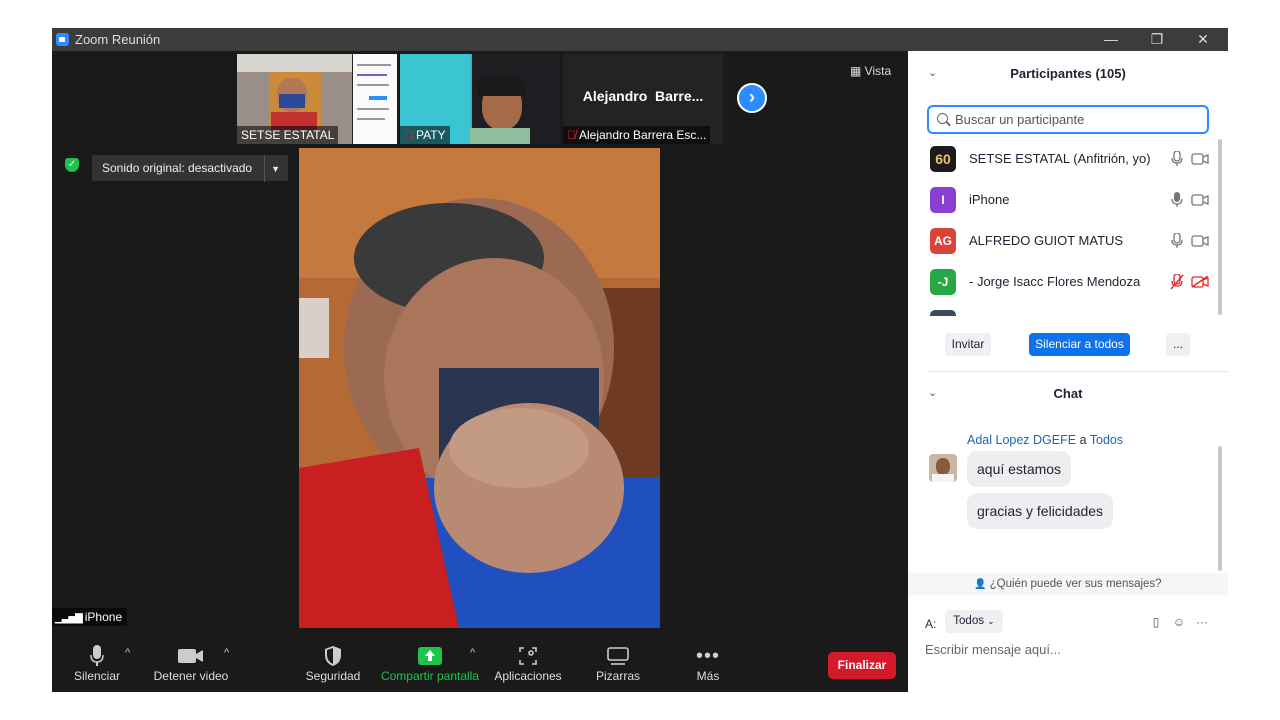  Describe the element at coordinates (1156, 622) in the screenshot. I see `file-icon: ▯` at that location.